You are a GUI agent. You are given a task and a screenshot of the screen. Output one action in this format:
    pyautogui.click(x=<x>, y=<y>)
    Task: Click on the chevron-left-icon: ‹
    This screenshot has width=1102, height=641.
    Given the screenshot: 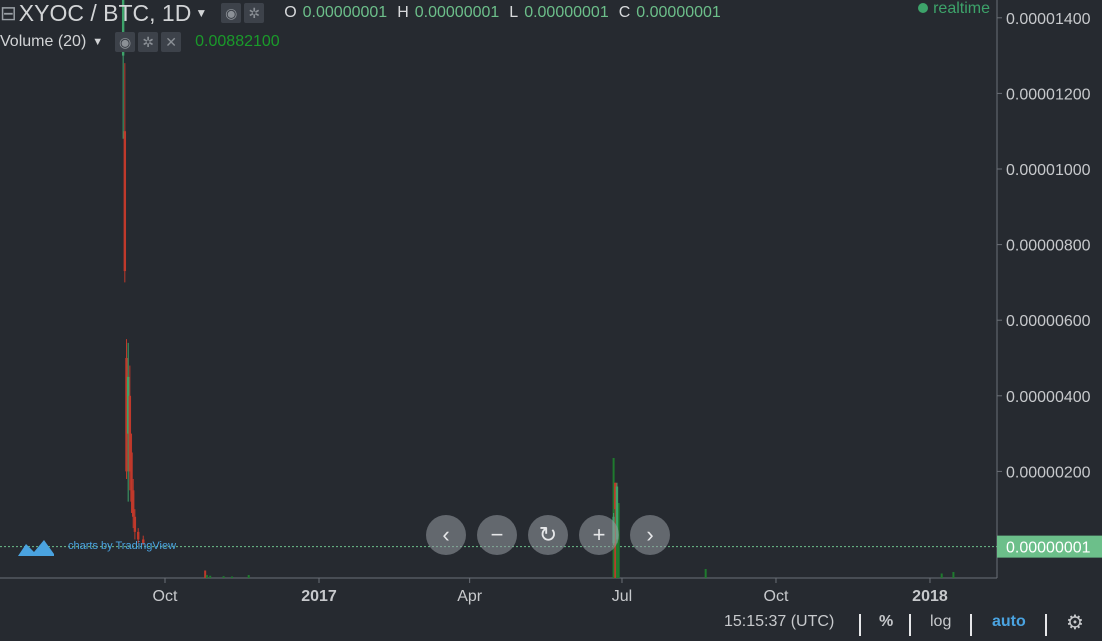 What is the action you would take?
    pyautogui.click(x=446, y=534)
    